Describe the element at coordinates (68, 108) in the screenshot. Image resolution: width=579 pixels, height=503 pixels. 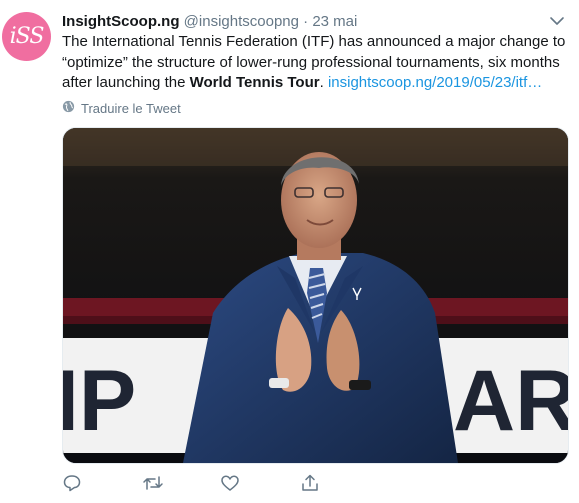
I see `globe-icon` at that location.